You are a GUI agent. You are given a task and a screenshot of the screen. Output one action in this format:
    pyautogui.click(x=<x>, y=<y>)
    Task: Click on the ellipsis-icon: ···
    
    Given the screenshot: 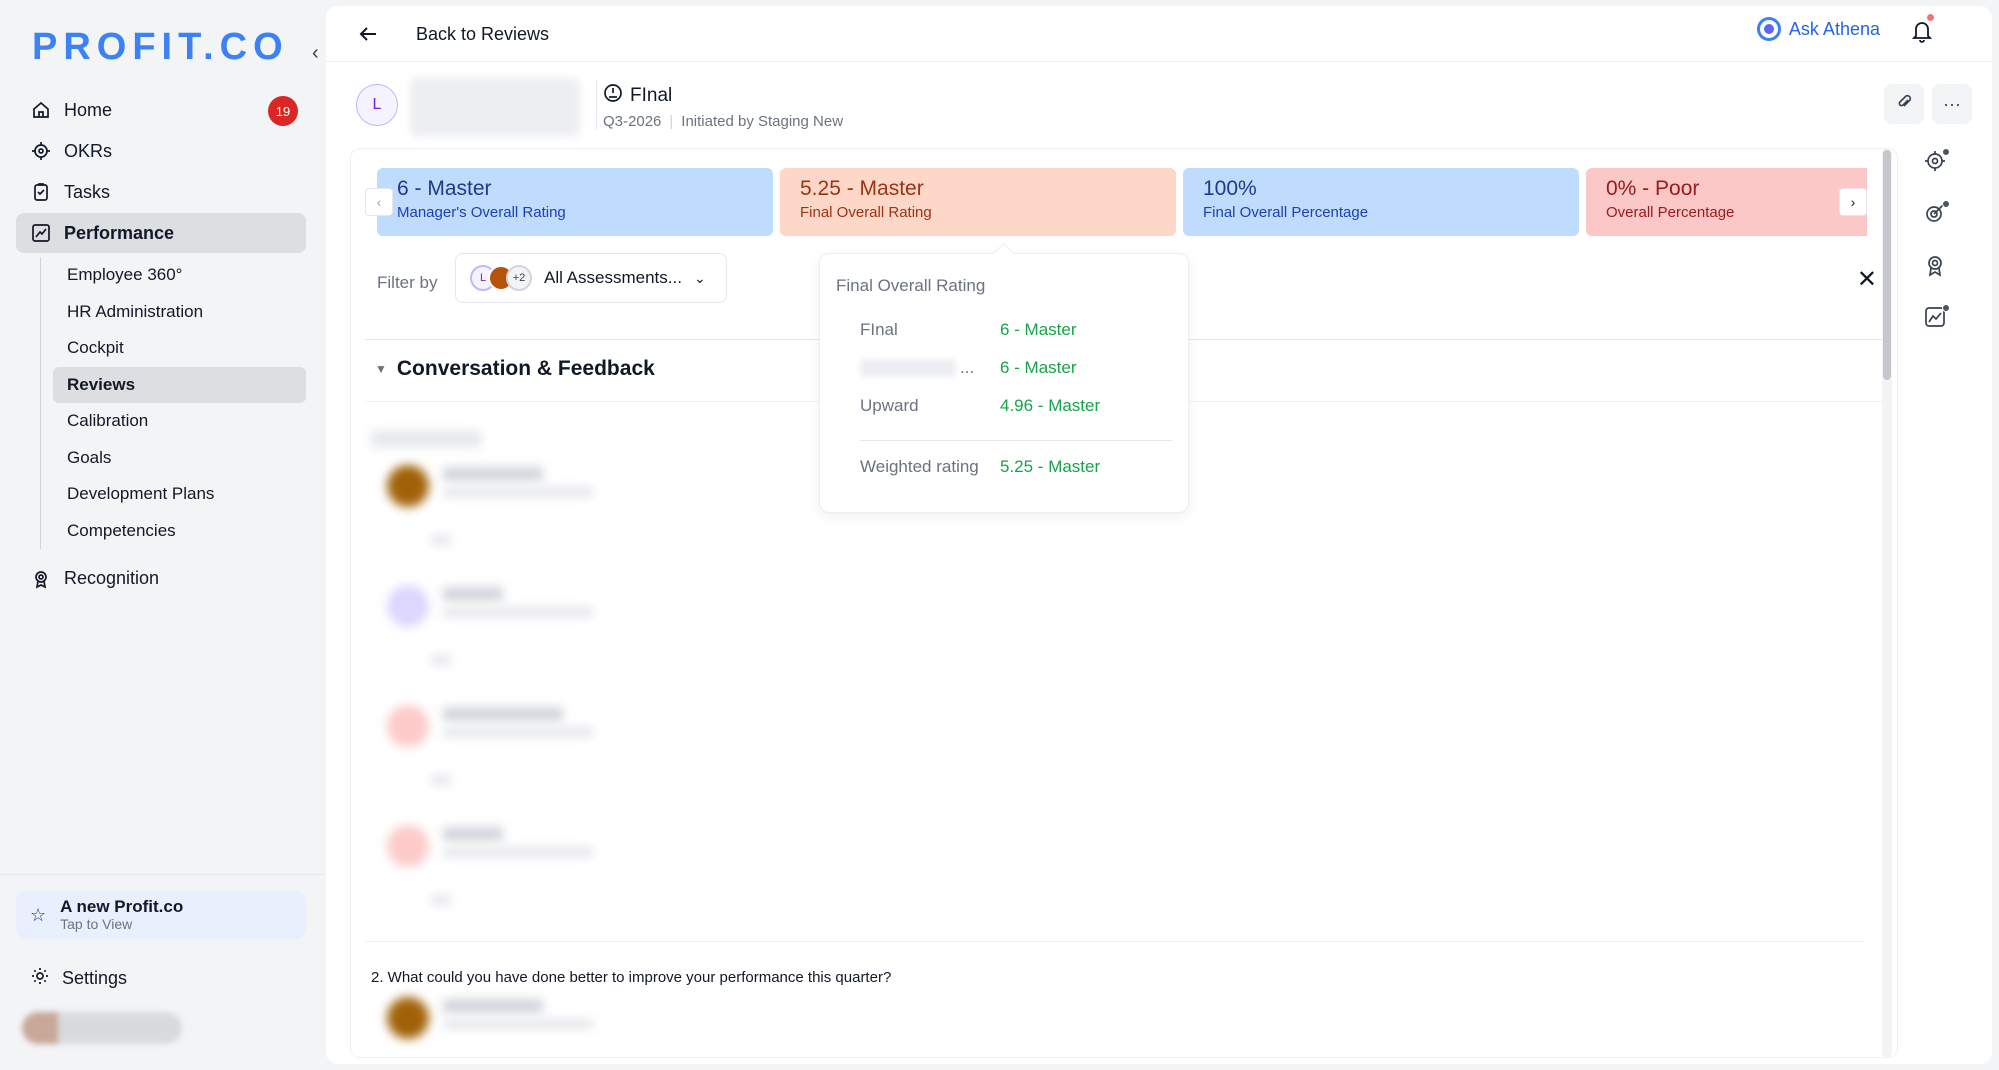 What is the action you would take?
    pyautogui.click(x=1952, y=103)
    